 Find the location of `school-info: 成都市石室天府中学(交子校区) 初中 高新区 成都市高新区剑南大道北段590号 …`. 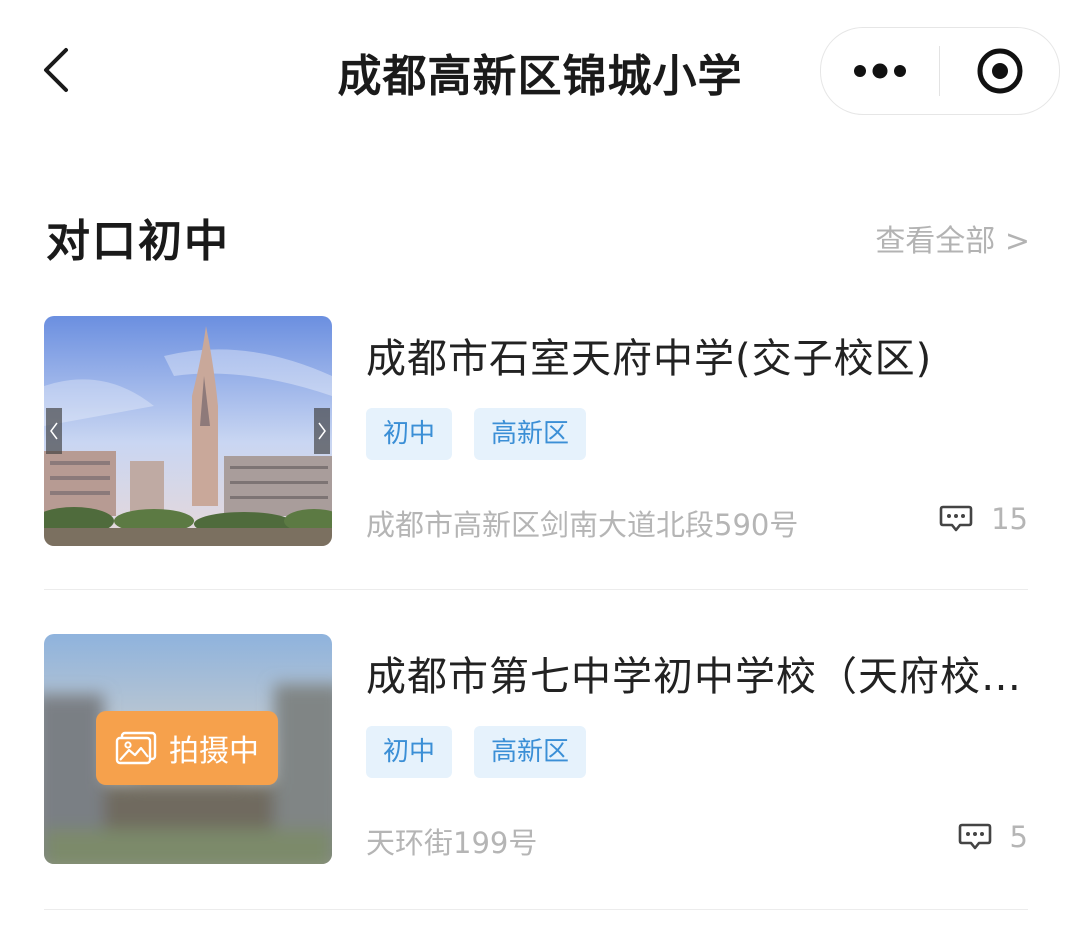

school-info: 成都市石室天府中学(交子校区) 初中 高新区 成都市高新区剑南大道北段590号 … is located at coordinates (697, 431).